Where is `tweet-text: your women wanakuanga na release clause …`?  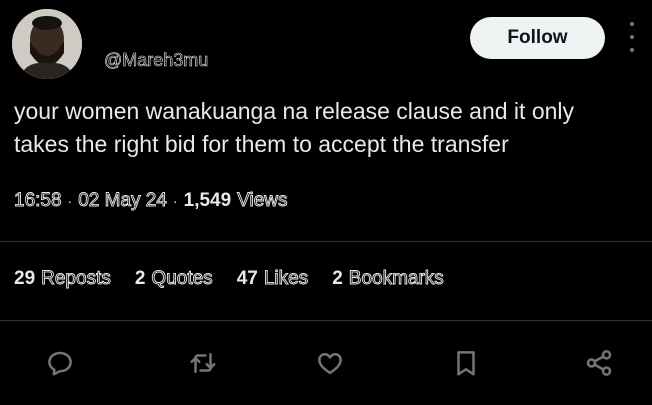
tweet-text: your women wanakuanga na release clause … is located at coordinates (294, 127).